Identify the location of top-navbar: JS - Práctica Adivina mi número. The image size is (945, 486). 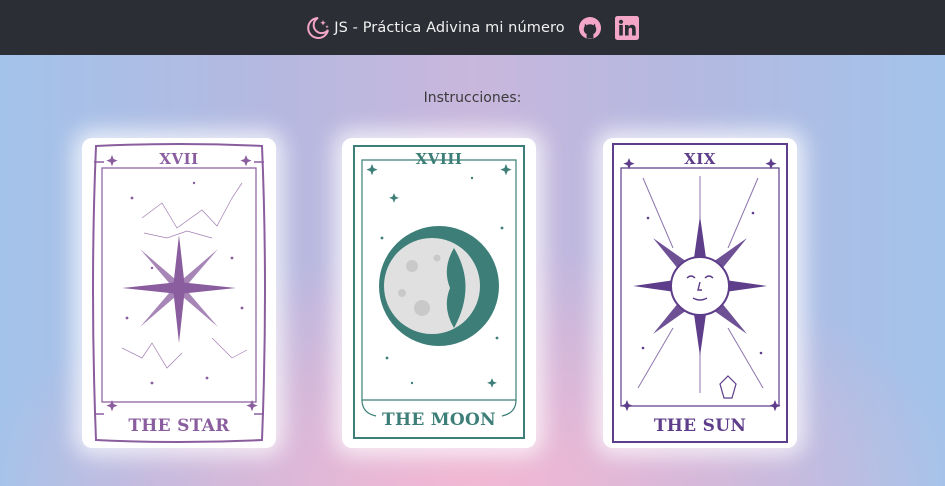
(472, 27).